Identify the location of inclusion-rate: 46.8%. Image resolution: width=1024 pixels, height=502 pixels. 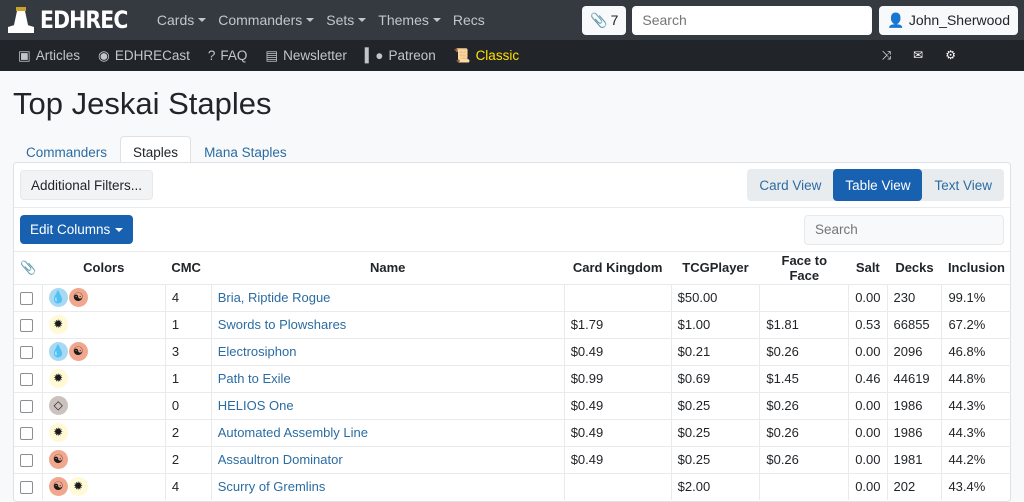
(976, 351).